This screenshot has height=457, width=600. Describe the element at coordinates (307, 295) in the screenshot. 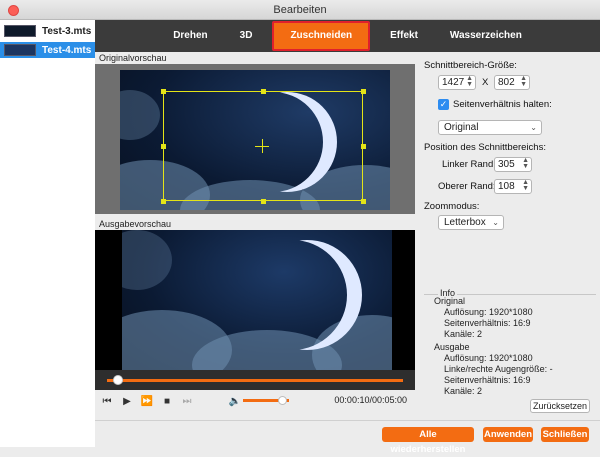

I see `moon-image` at that location.